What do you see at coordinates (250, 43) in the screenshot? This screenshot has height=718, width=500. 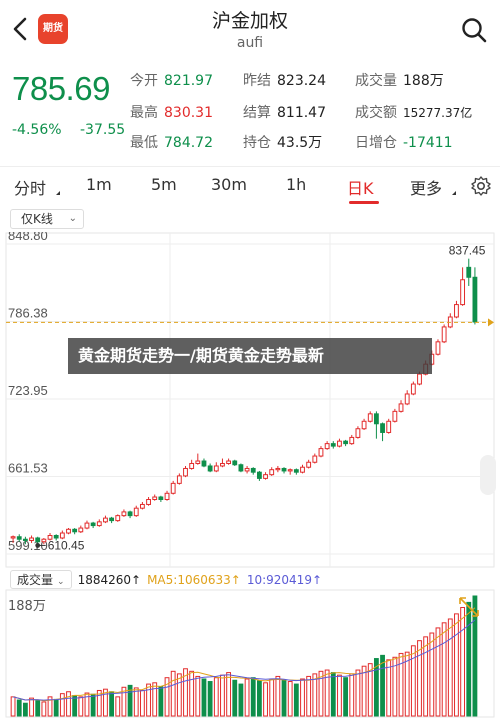 I see `page-subtitle: aufi` at bounding box center [250, 43].